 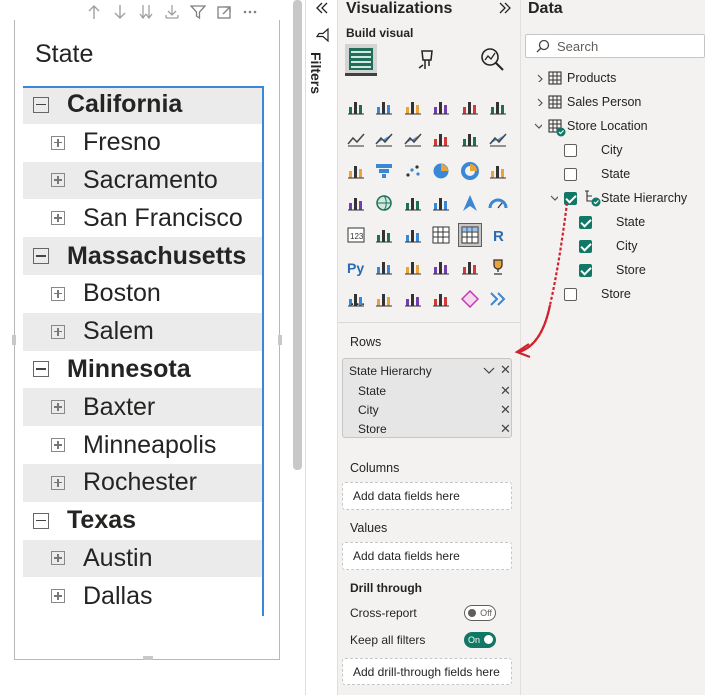 What do you see at coordinates (143, 482) in the screenshot?
I see `matrix-city-row: Rochester` at bounding box center [143, 482].